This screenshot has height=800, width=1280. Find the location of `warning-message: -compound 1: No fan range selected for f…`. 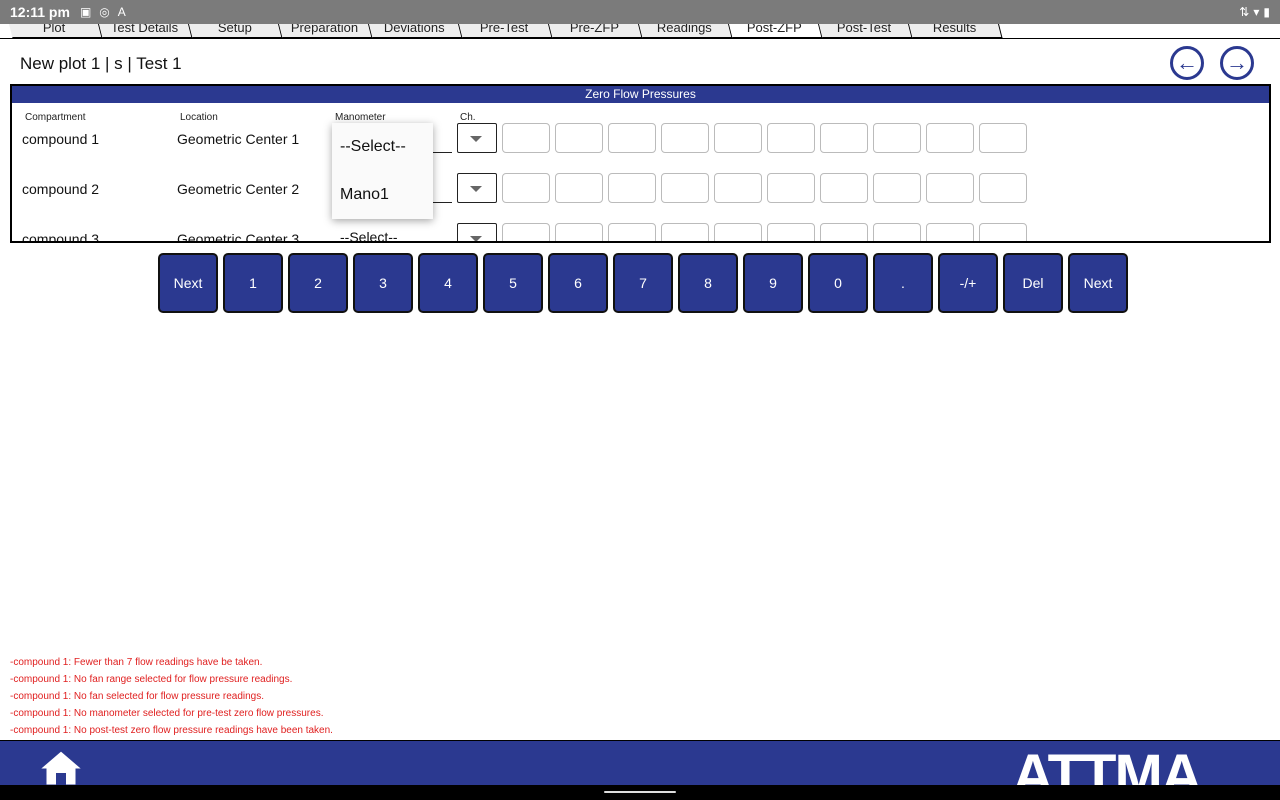

warning-message: -compound 1: No fan range selected for f… is located at coordinates (151, 679).